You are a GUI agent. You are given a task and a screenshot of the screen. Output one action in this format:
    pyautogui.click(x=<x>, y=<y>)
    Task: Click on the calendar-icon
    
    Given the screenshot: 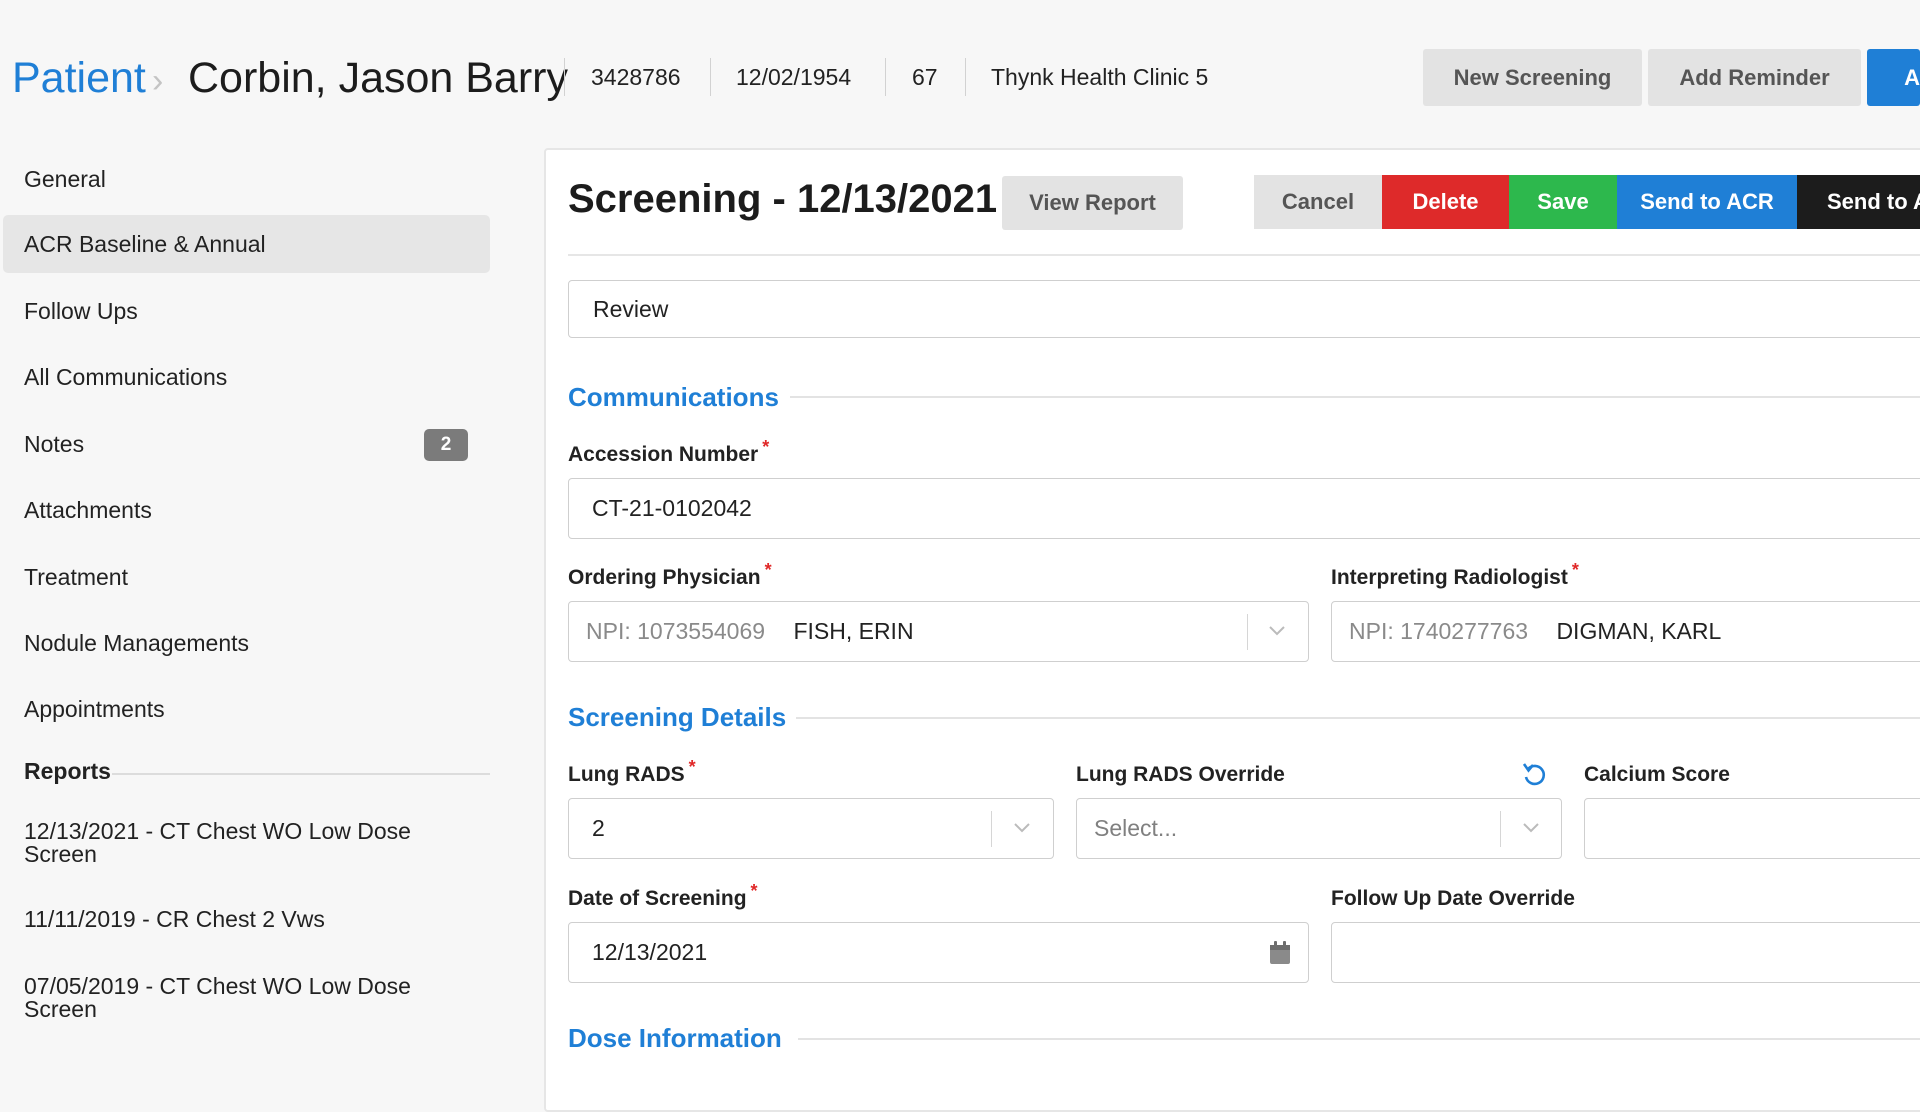 What is the action you would take?
    pyautogui.click(x=1280, y=953)
    